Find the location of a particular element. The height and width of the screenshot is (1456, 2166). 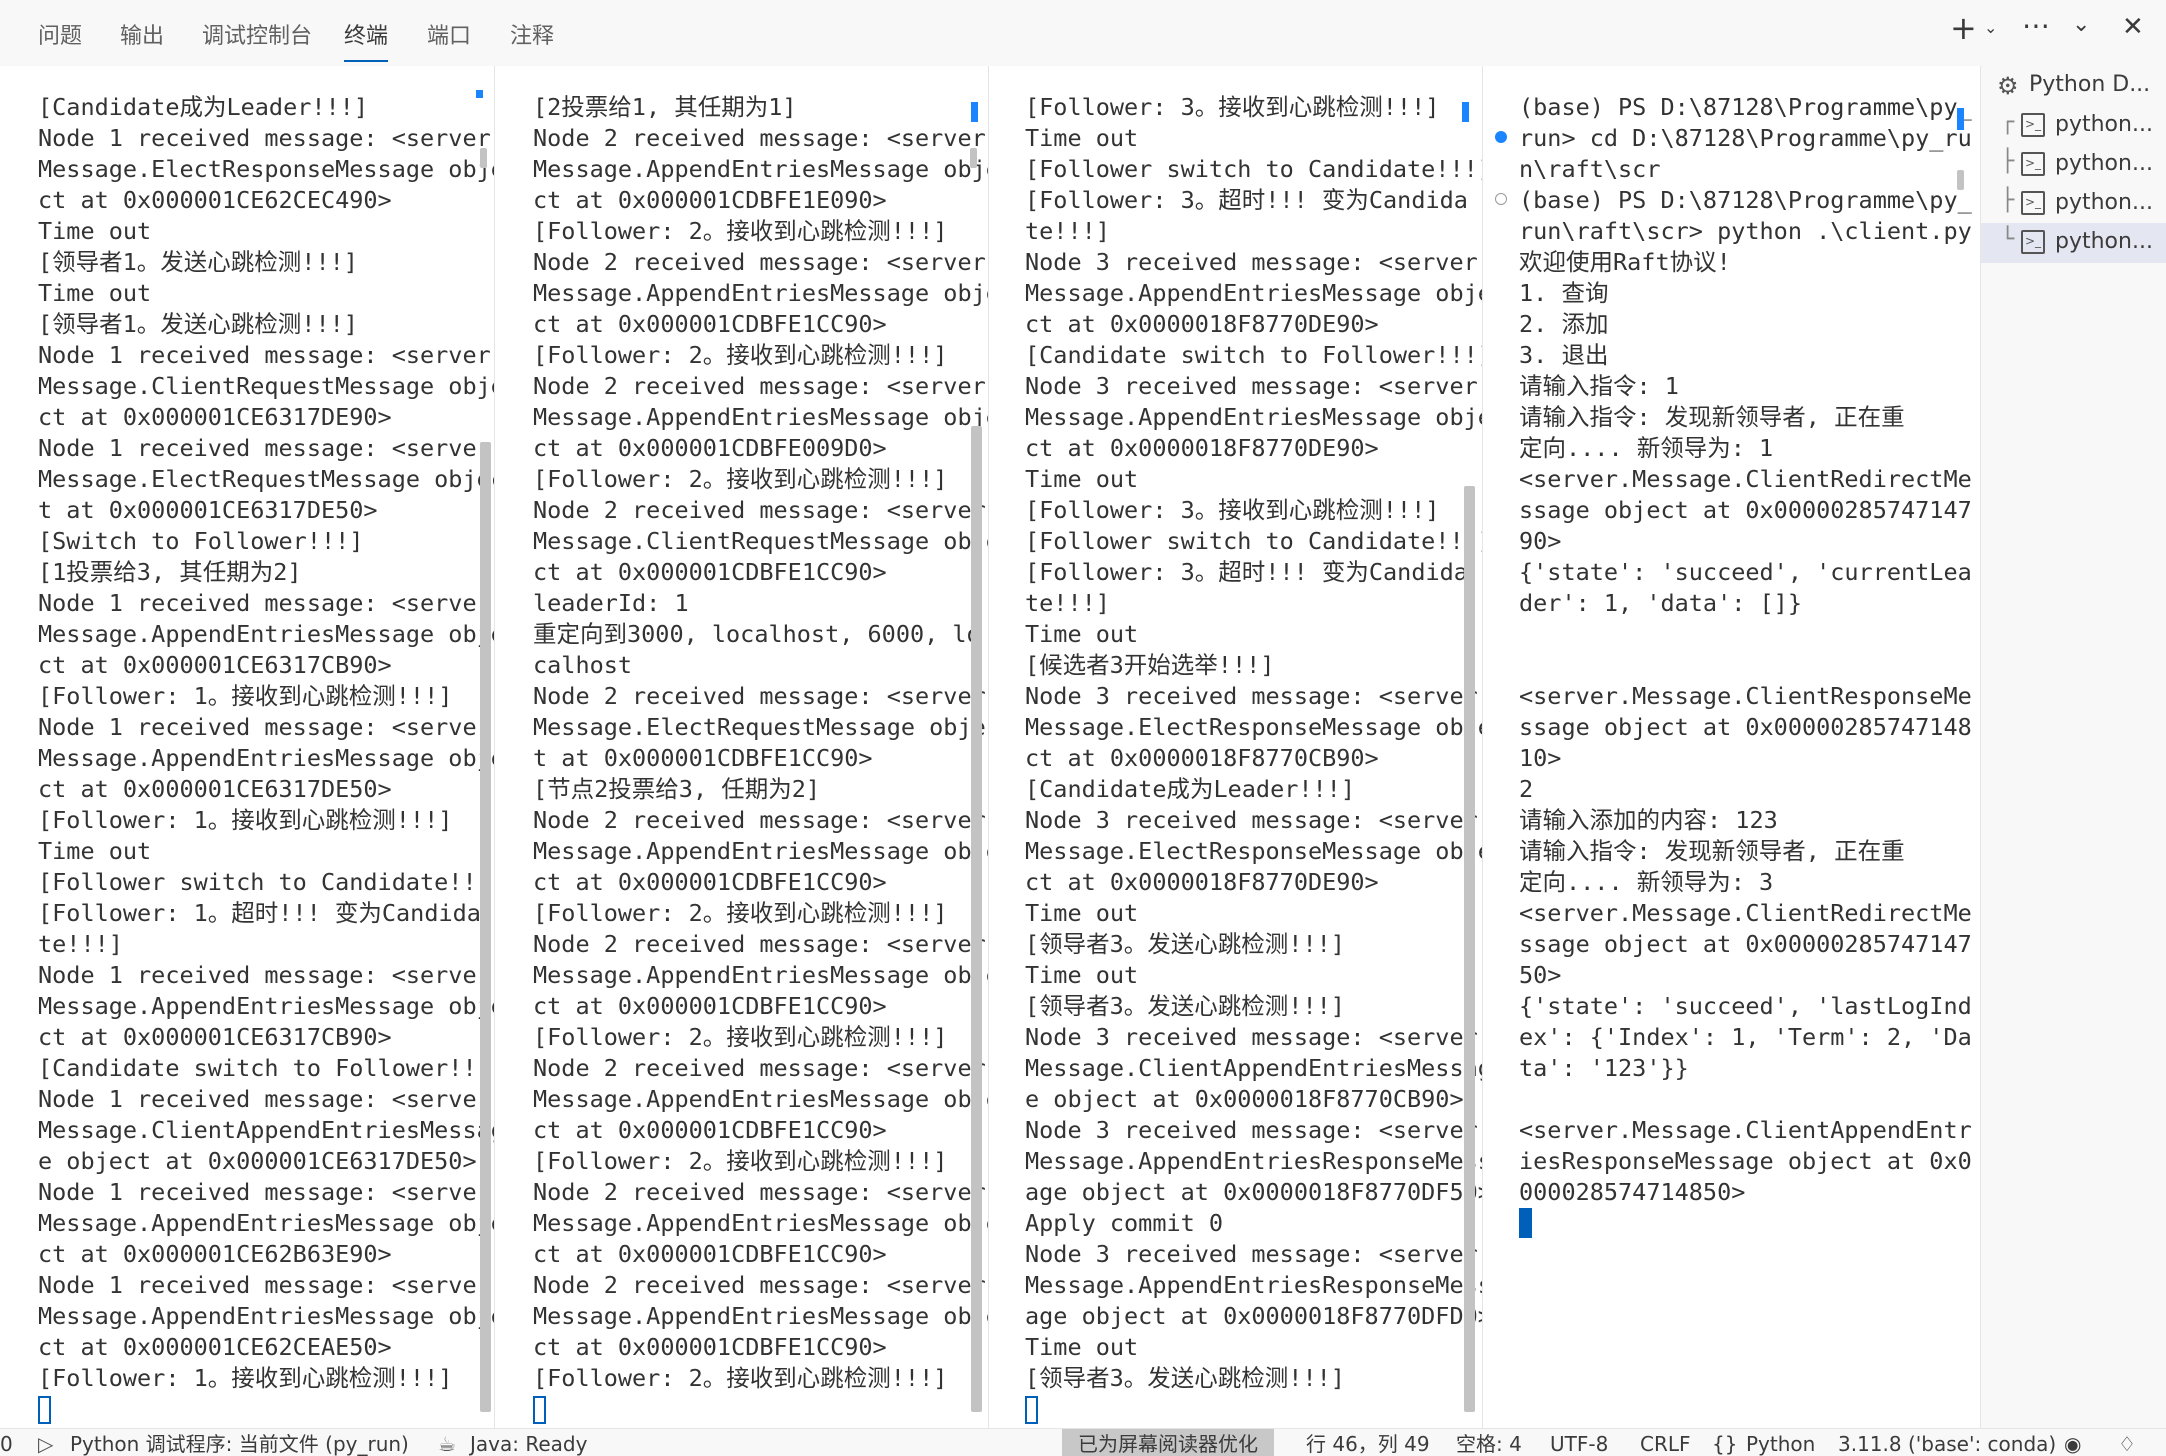

status-language: Python is located at coordinates (1780, 1444).